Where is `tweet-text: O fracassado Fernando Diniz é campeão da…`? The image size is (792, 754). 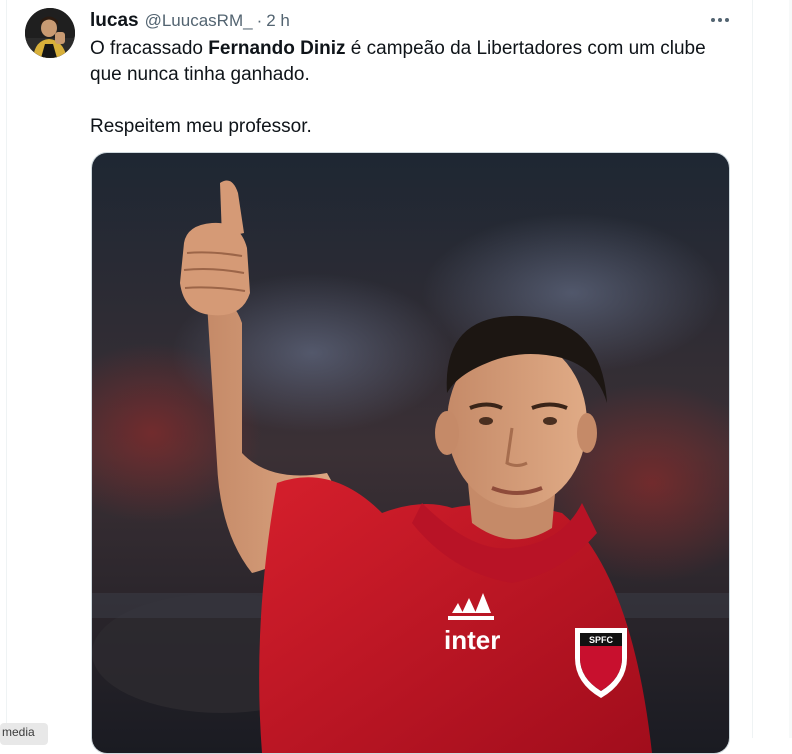 tweet-text: O fracassado Fernando Diniz é campeão da… is located at coordinates (415, 88).